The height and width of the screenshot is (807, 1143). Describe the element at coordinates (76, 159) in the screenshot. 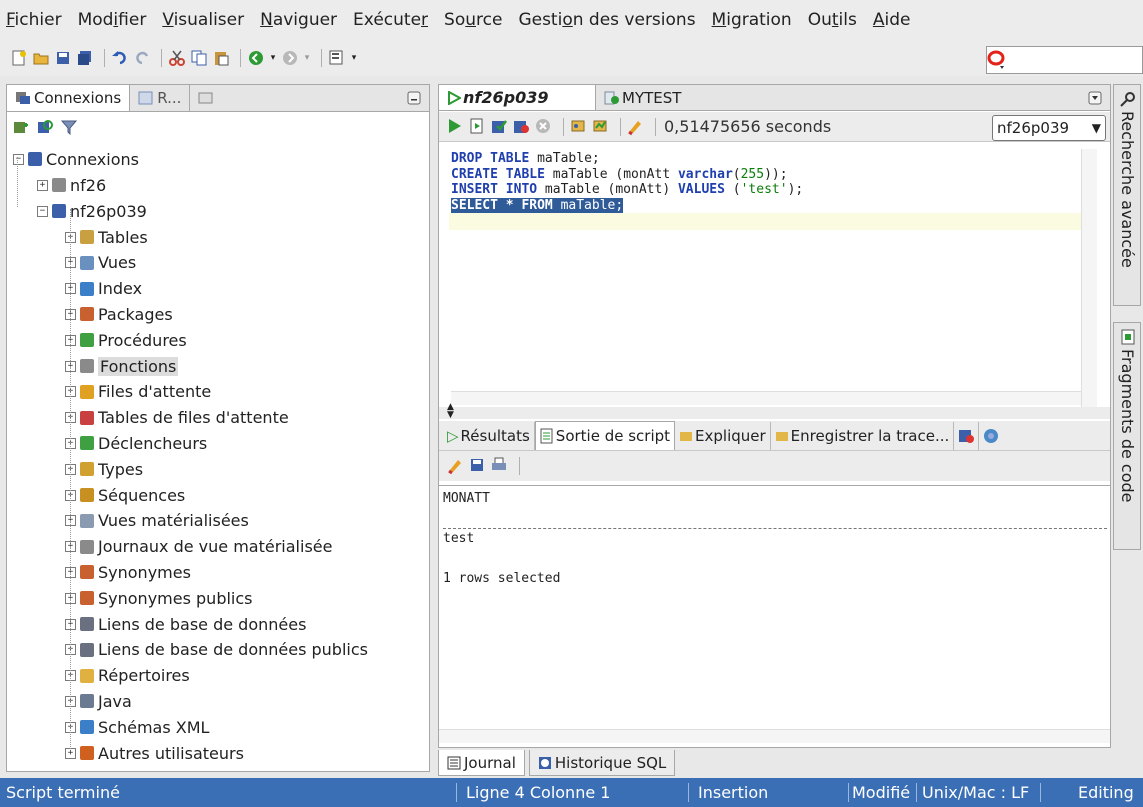

I see `tree-root: − Connexions` at that location.